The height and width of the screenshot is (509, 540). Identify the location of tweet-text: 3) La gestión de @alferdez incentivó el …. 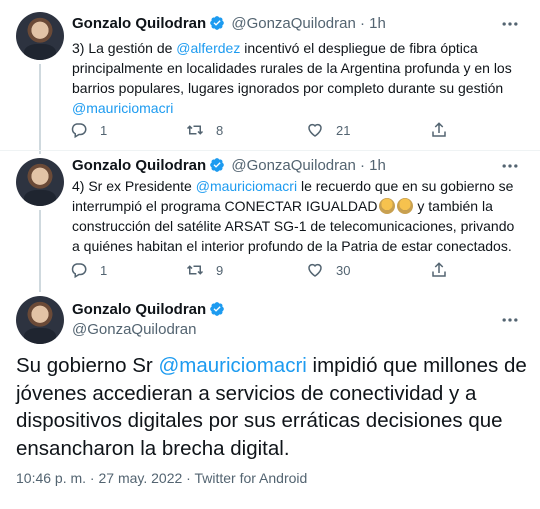
(296, 78).